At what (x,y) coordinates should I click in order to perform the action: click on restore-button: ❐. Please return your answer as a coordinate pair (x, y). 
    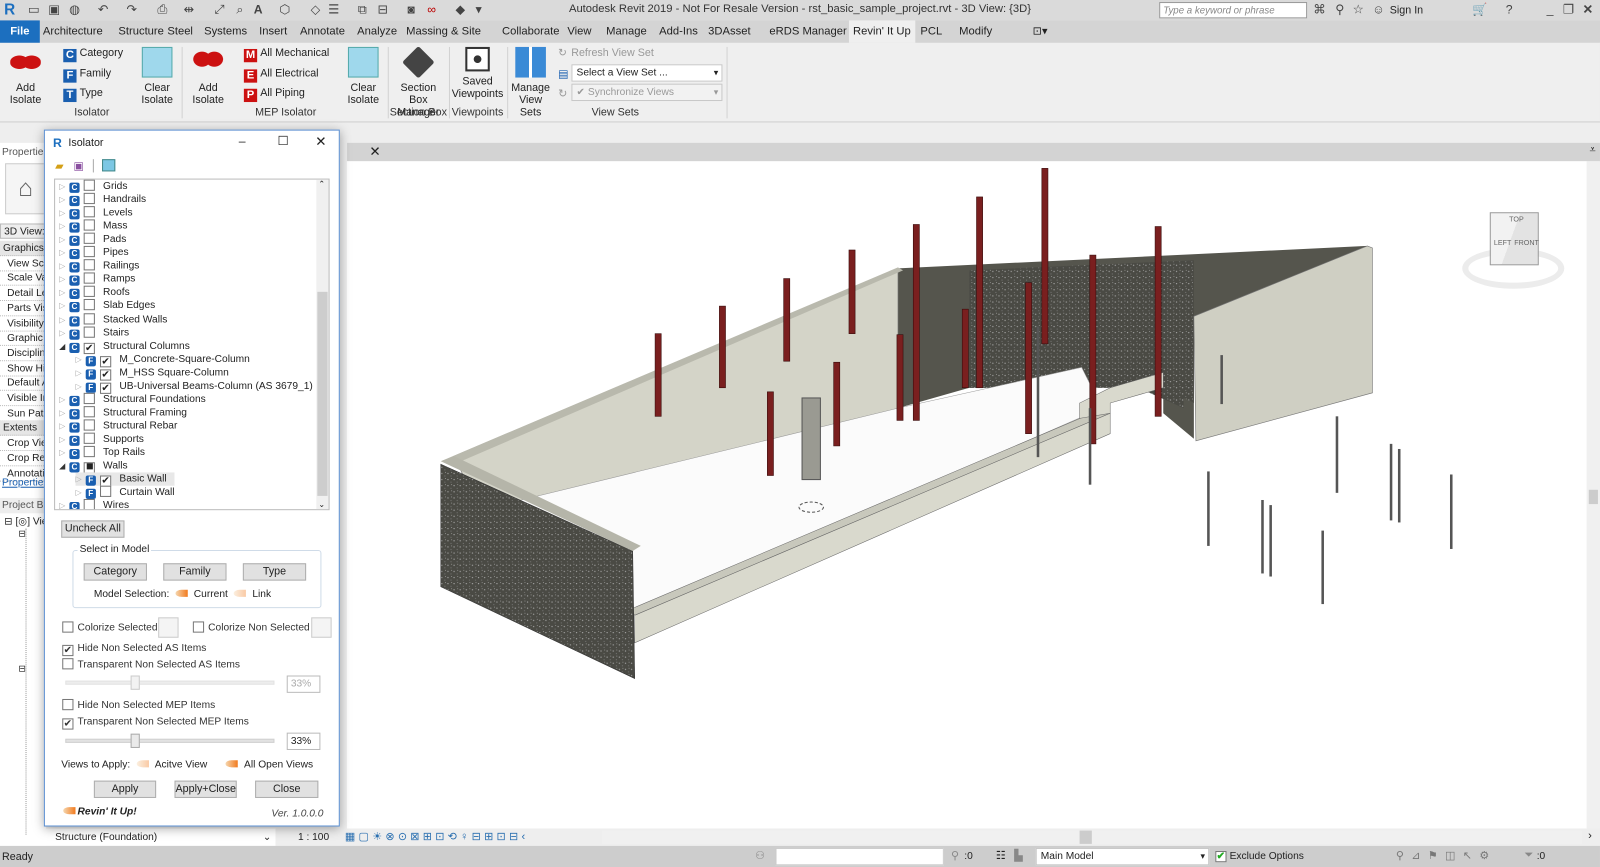
    Looking at the image, I should click on (1568, 9).